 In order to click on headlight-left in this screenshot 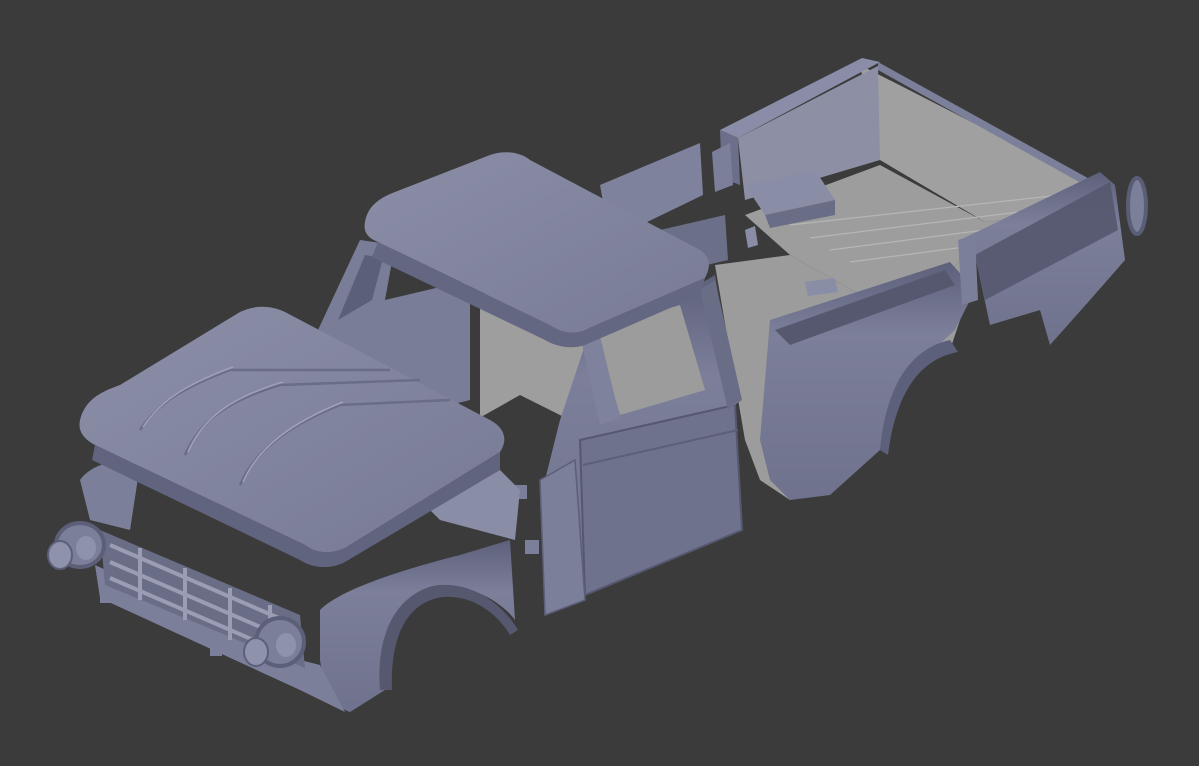, I will do `click(76, 545)`.